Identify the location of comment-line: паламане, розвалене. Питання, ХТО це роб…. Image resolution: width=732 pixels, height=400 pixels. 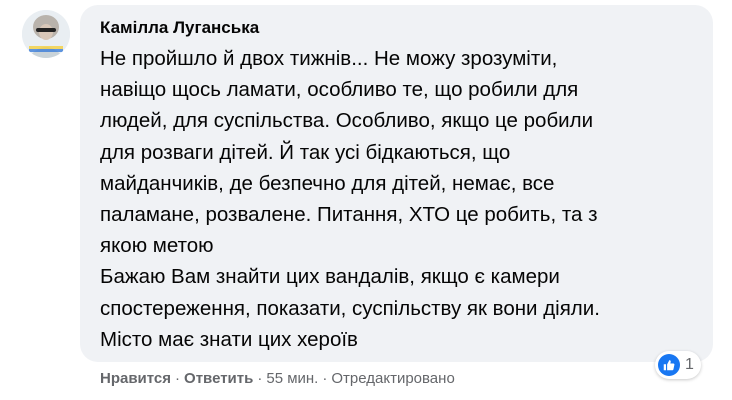
(349, 215).